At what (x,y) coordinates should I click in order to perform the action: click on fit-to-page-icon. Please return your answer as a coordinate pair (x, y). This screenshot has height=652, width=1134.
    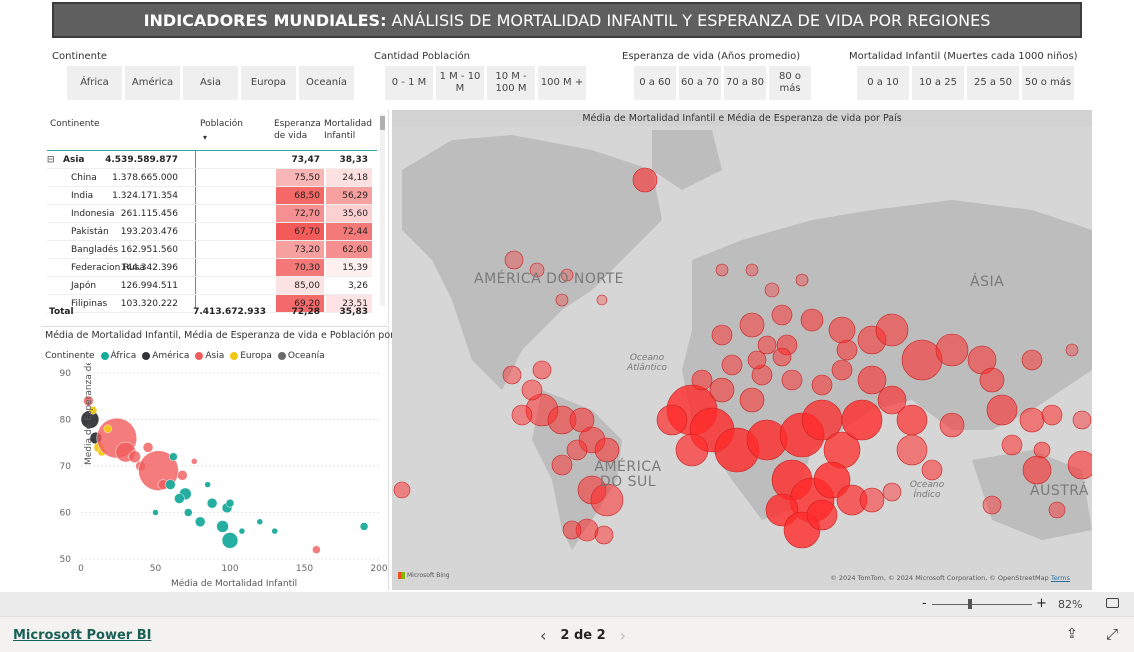
    Looking at the image, I should click on (1112, 603).